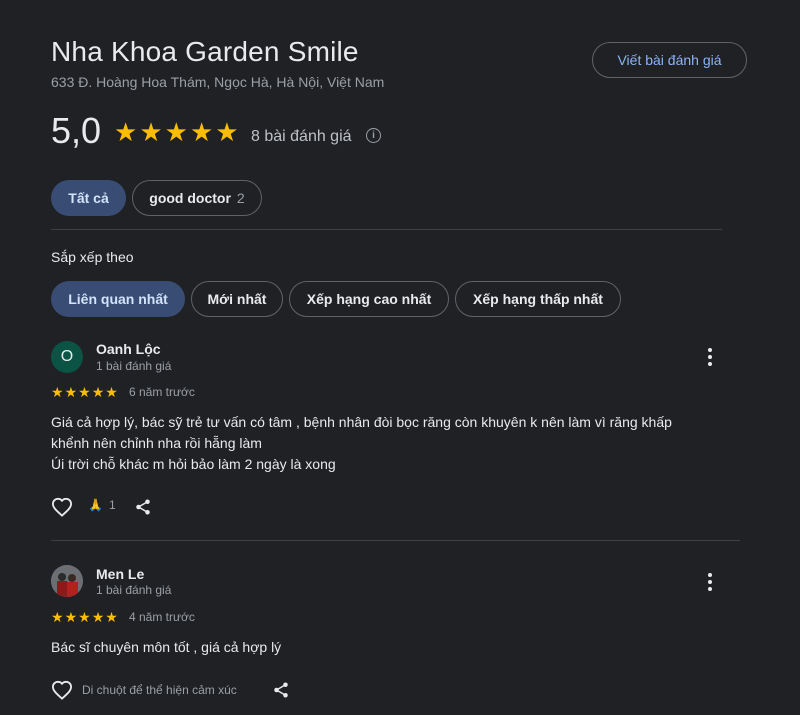 This screenshot has width=800, height=715. I want to click on filter-all-label: Tất cả, so click(88, 198).